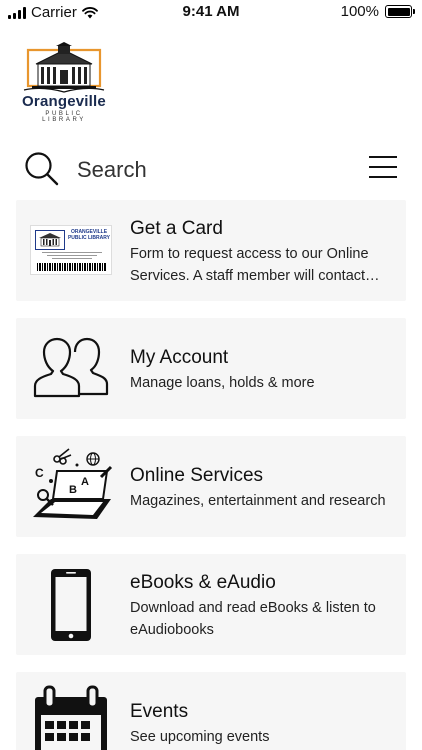 Image resolution: width=422 pixels, height=750 pixels. What do you see at coordinates (359, 11) in the screenshot?
I see `battery-percent: 100%` at bounding box center [359, 11].